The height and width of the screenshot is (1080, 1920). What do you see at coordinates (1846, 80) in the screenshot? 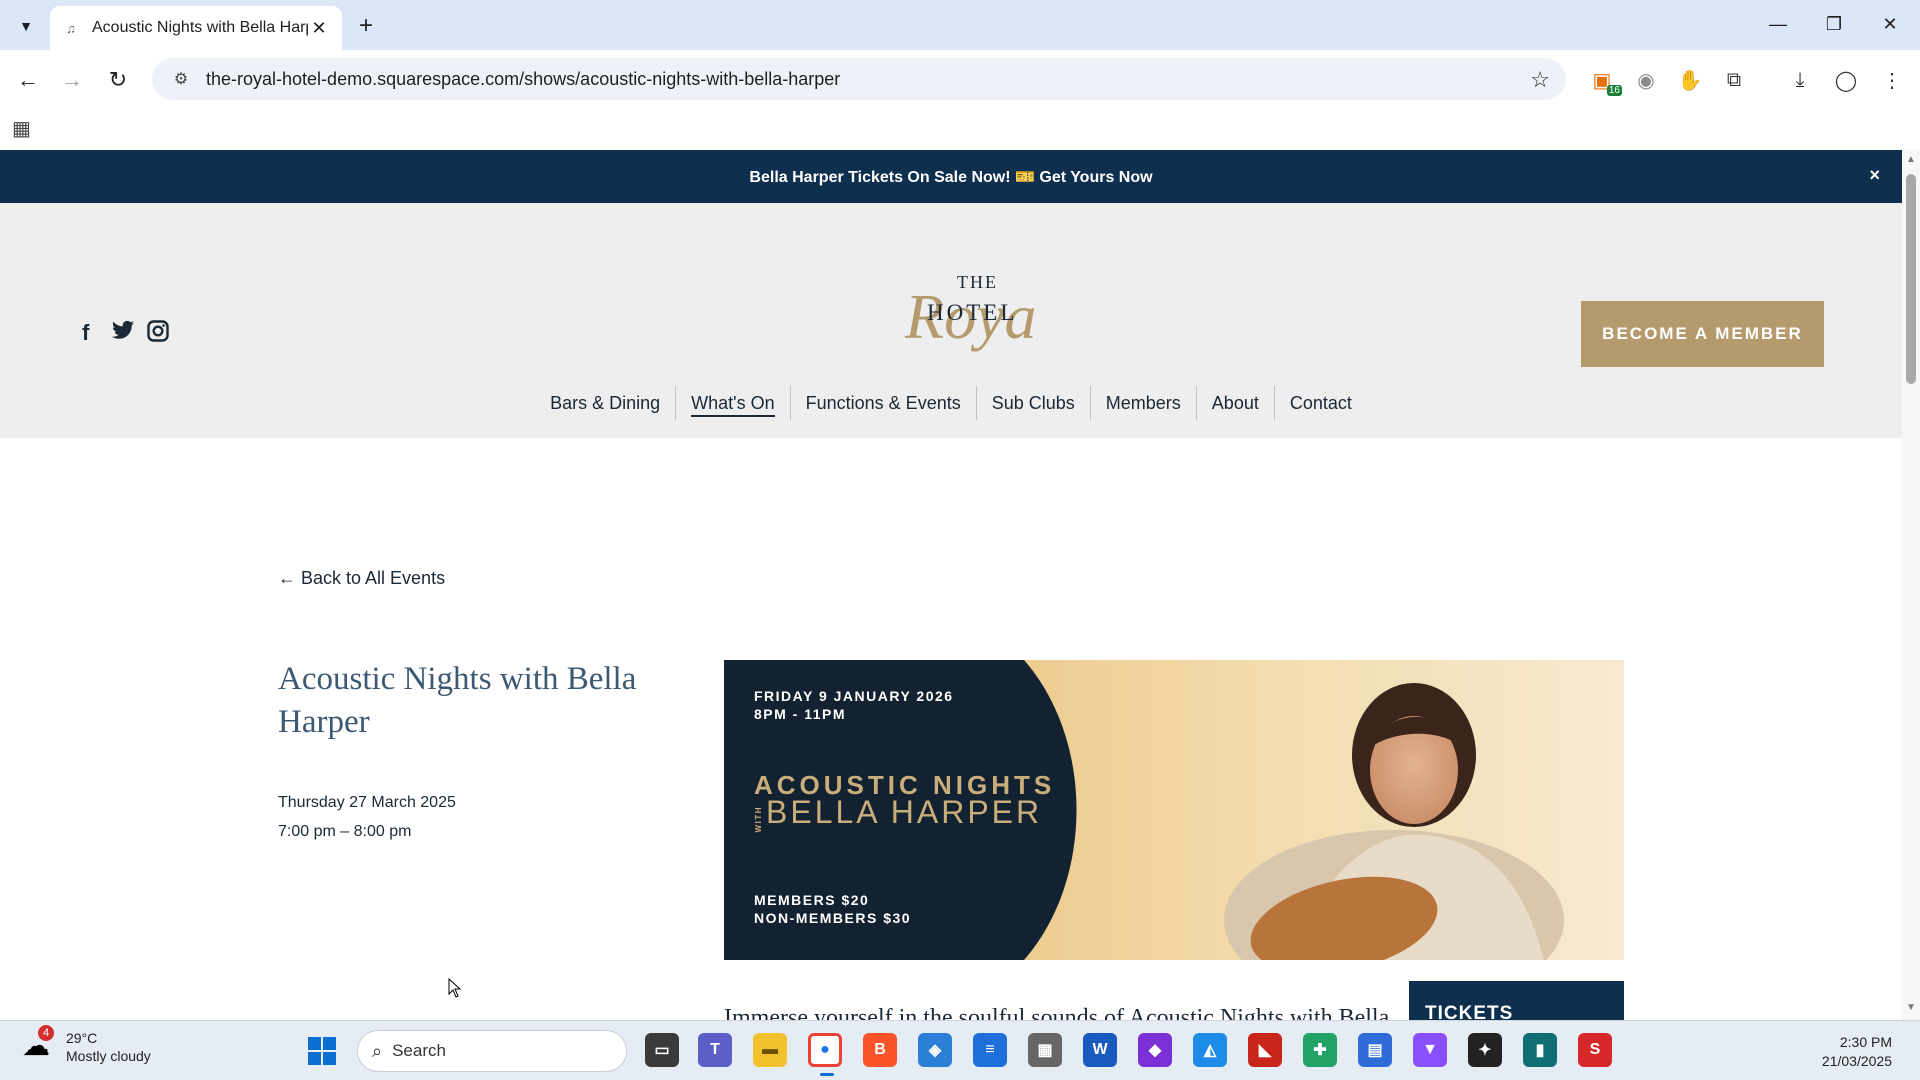
I see `profile-avatar-icon: ◯` at bounding box center [1846, 80].